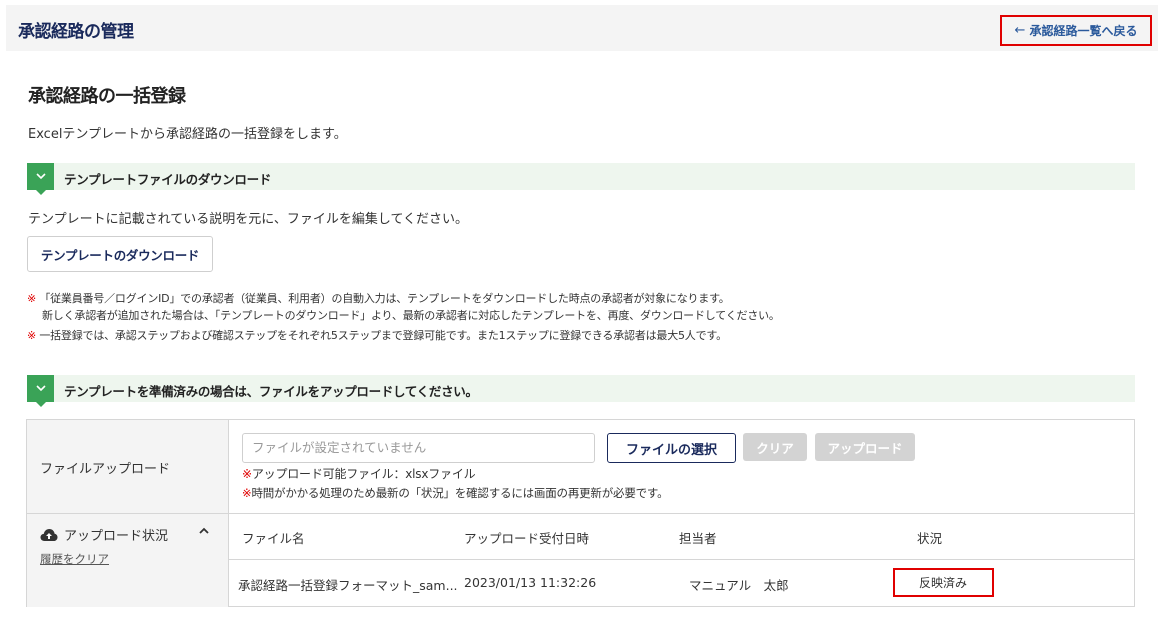  I want to click on column-header-status: 状況, so click(930, 538).